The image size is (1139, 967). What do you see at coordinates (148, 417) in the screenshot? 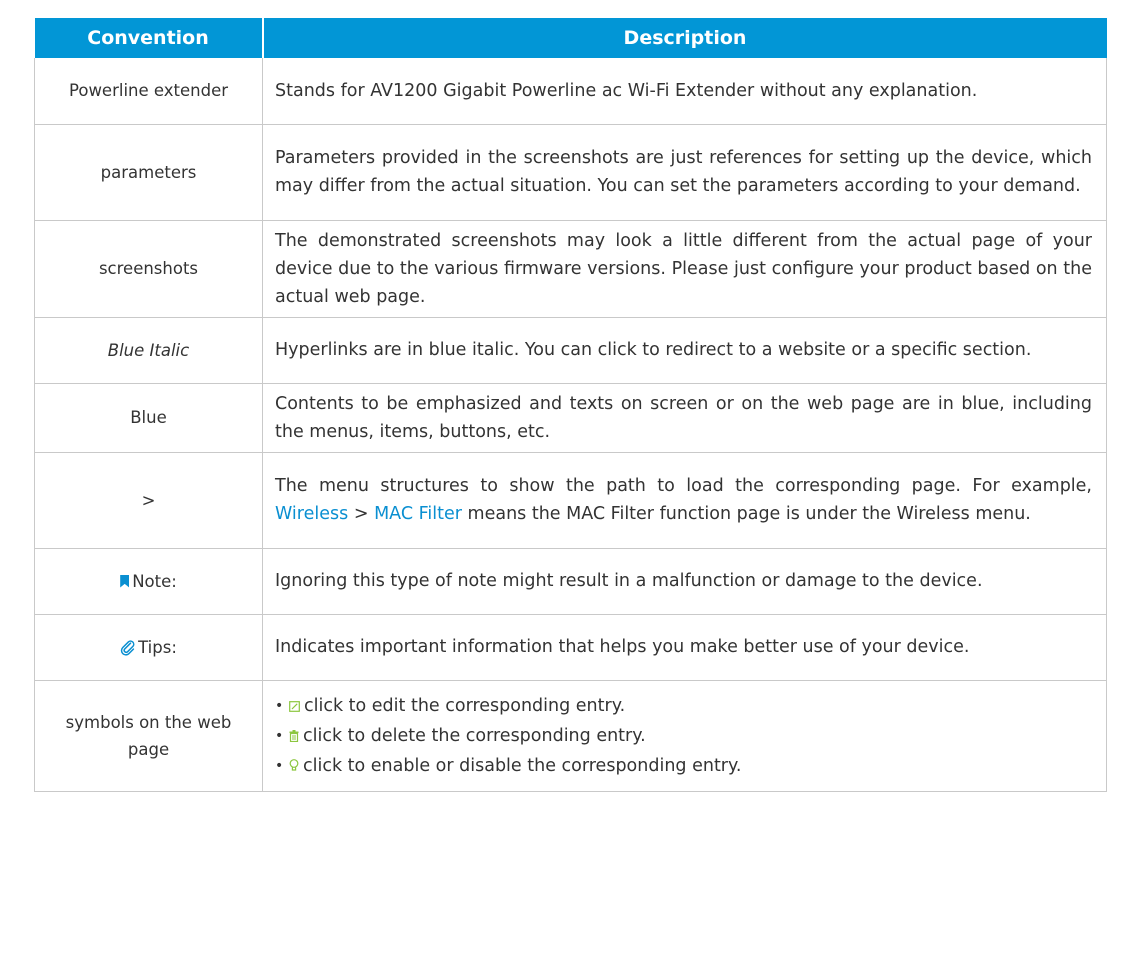
I see `convention-cell: Blue` at bounding box center [148, 417].